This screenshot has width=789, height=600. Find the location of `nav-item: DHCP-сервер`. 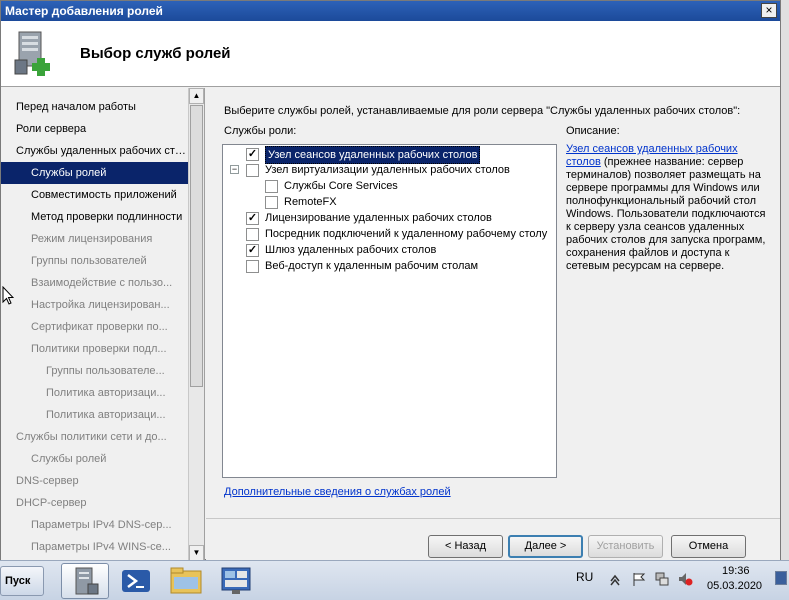

nav-item: DHCP-сервер is located at coordinates (51, 503).